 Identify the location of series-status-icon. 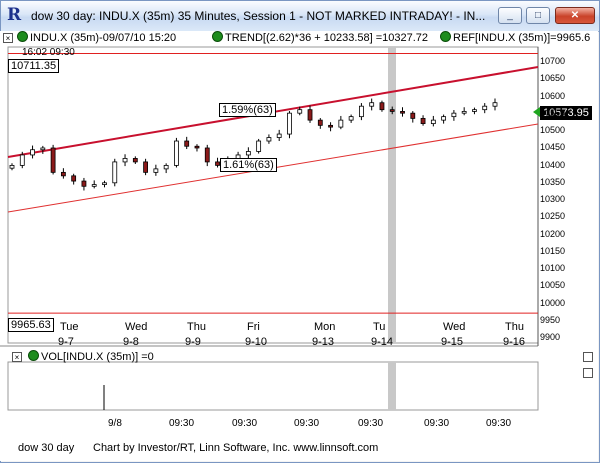
(22, 36).